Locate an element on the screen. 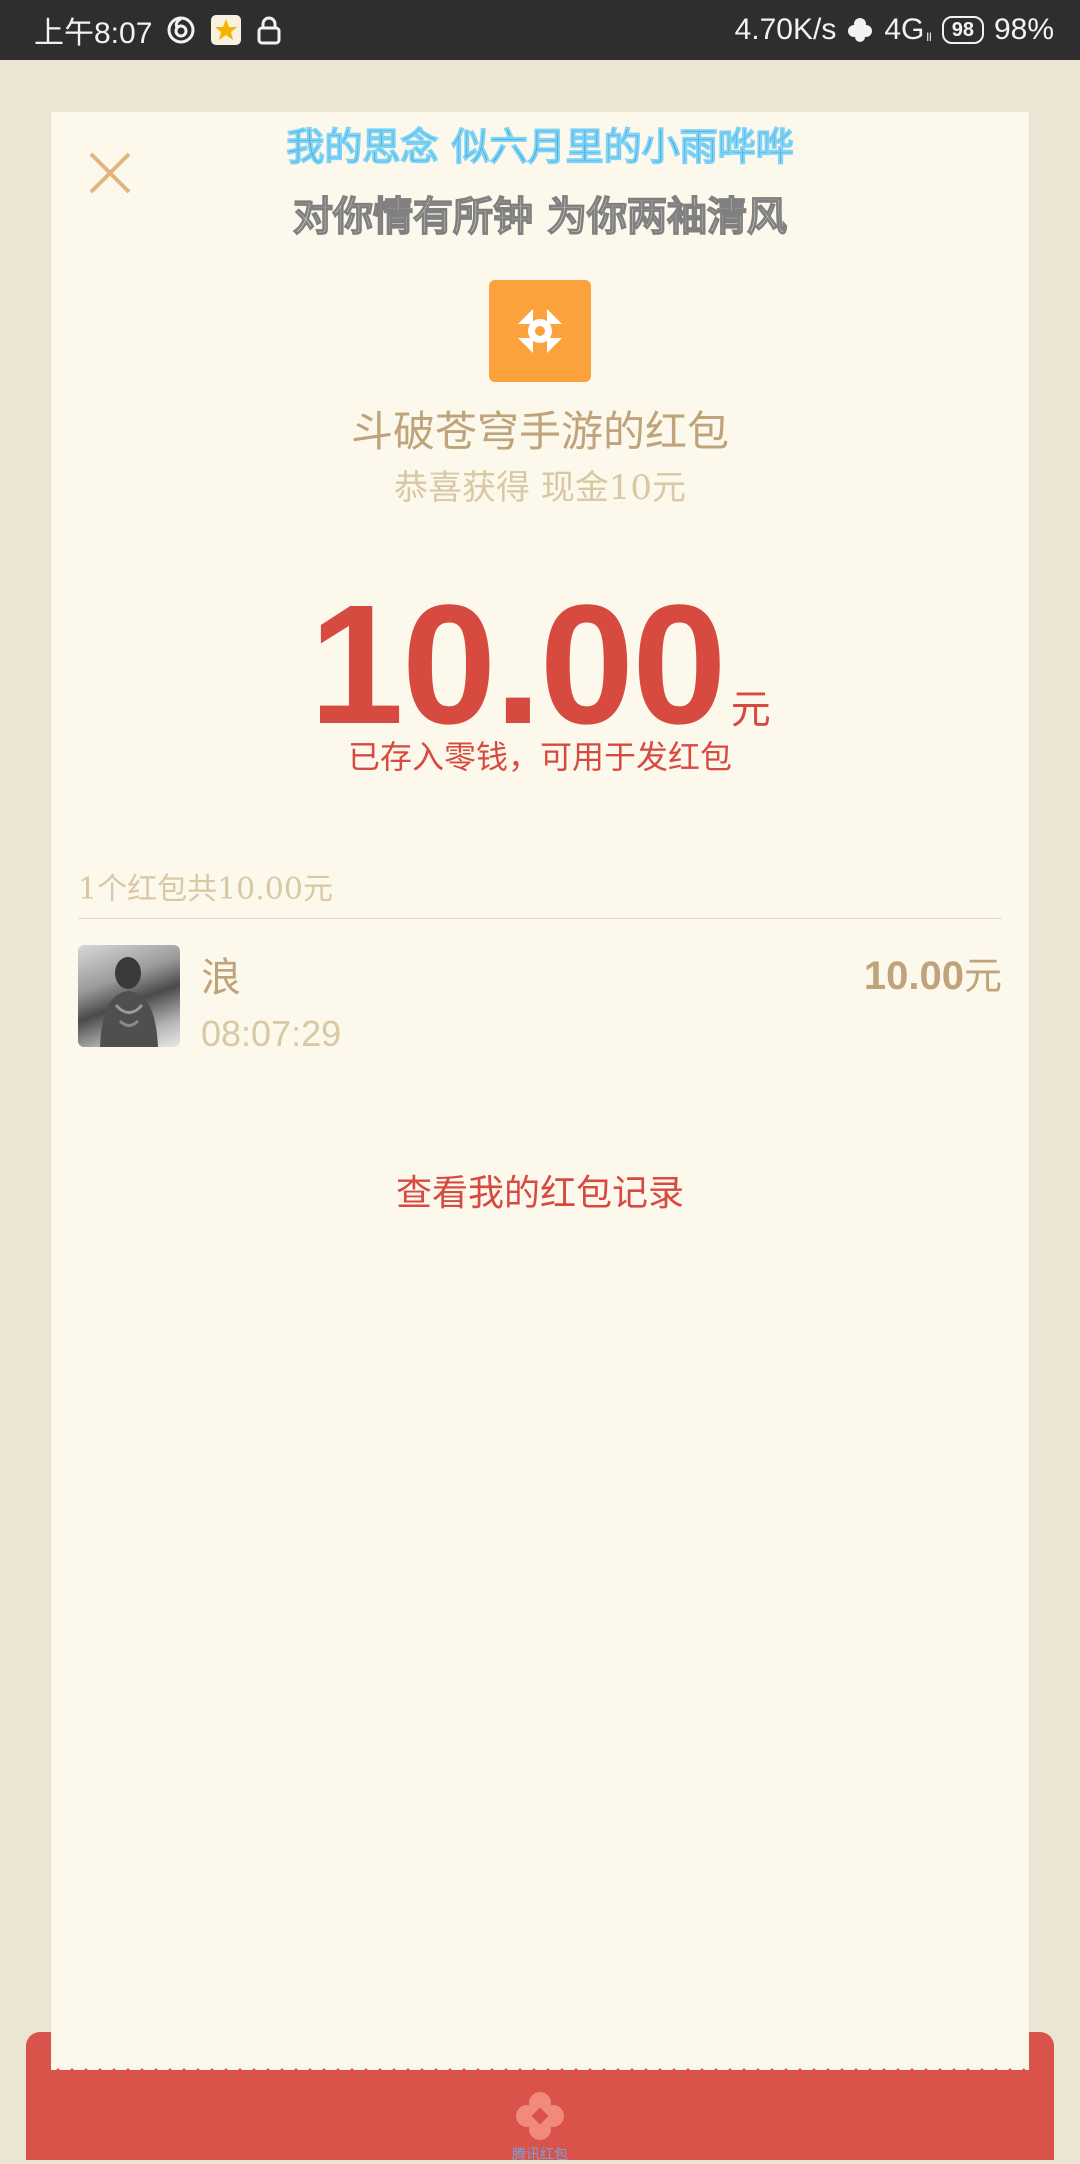 Image resolution: width=1080 pixels, height=2164 pixels. signal-icon: ll is located at coordinates (929, 37).